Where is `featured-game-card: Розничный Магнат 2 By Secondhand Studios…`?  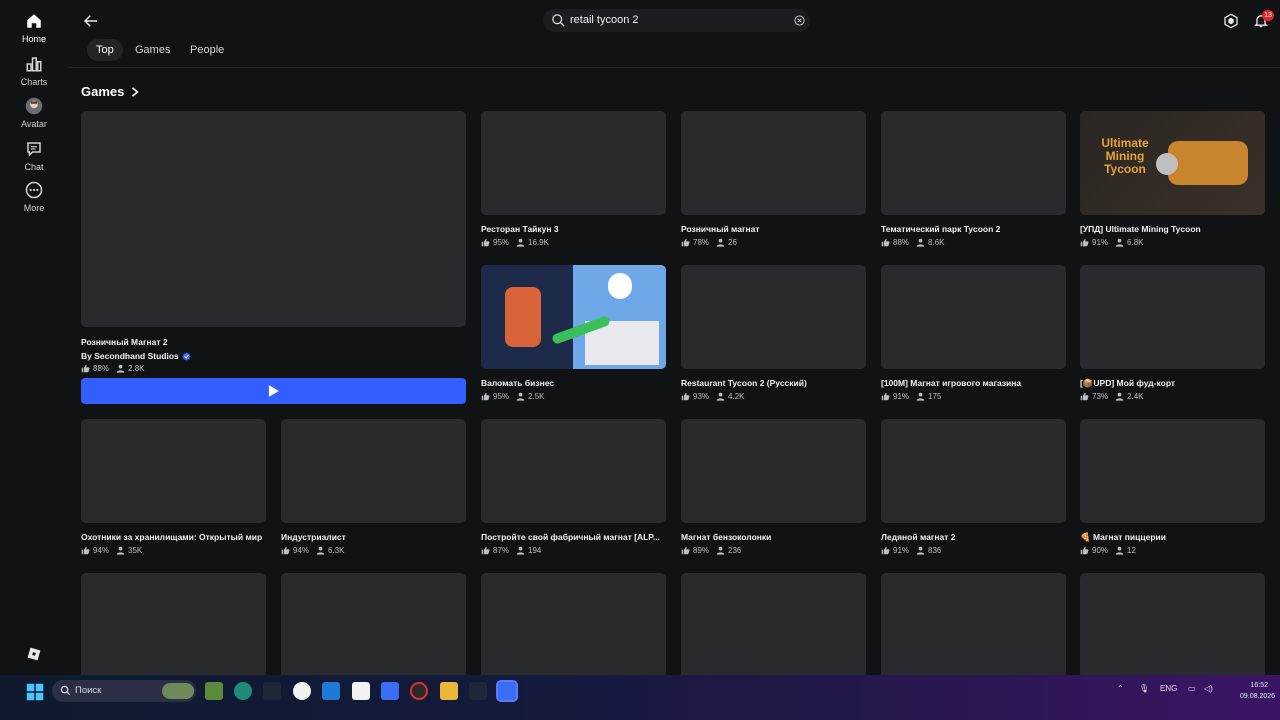
featured-game-card: Розничный Магнат 2 By Secondhand Studios… is located at coordinates (273, 243).